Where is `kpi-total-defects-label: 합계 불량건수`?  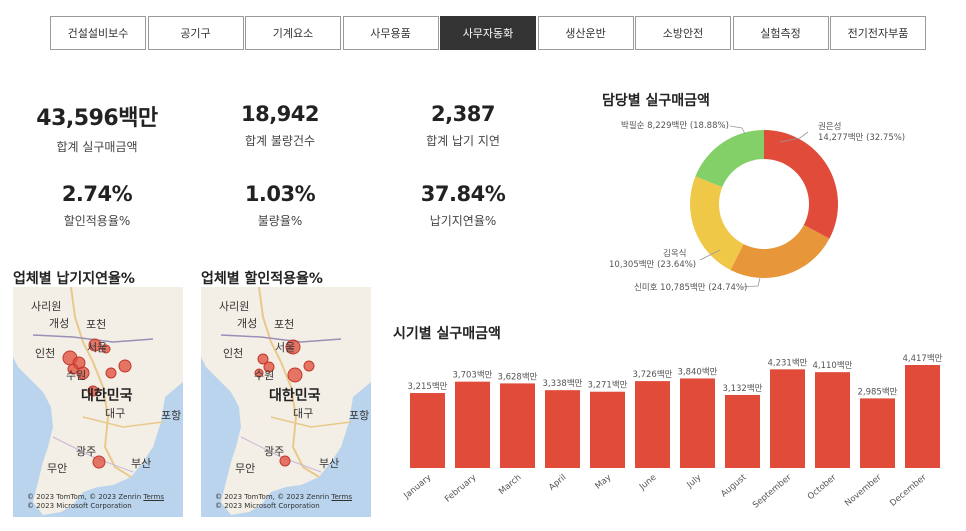
kpi-total-defects-label: 합계 불량건수 is located at coordinates (280, 141).